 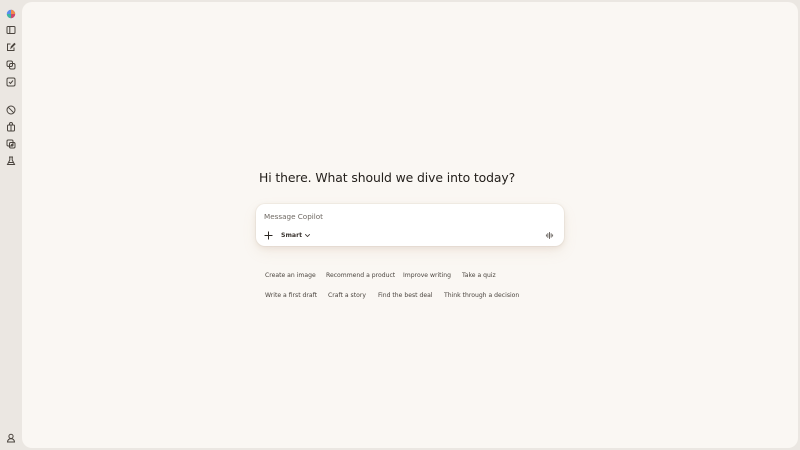 I want to click on voice-waveform-icon, so click(x=549, y=235).